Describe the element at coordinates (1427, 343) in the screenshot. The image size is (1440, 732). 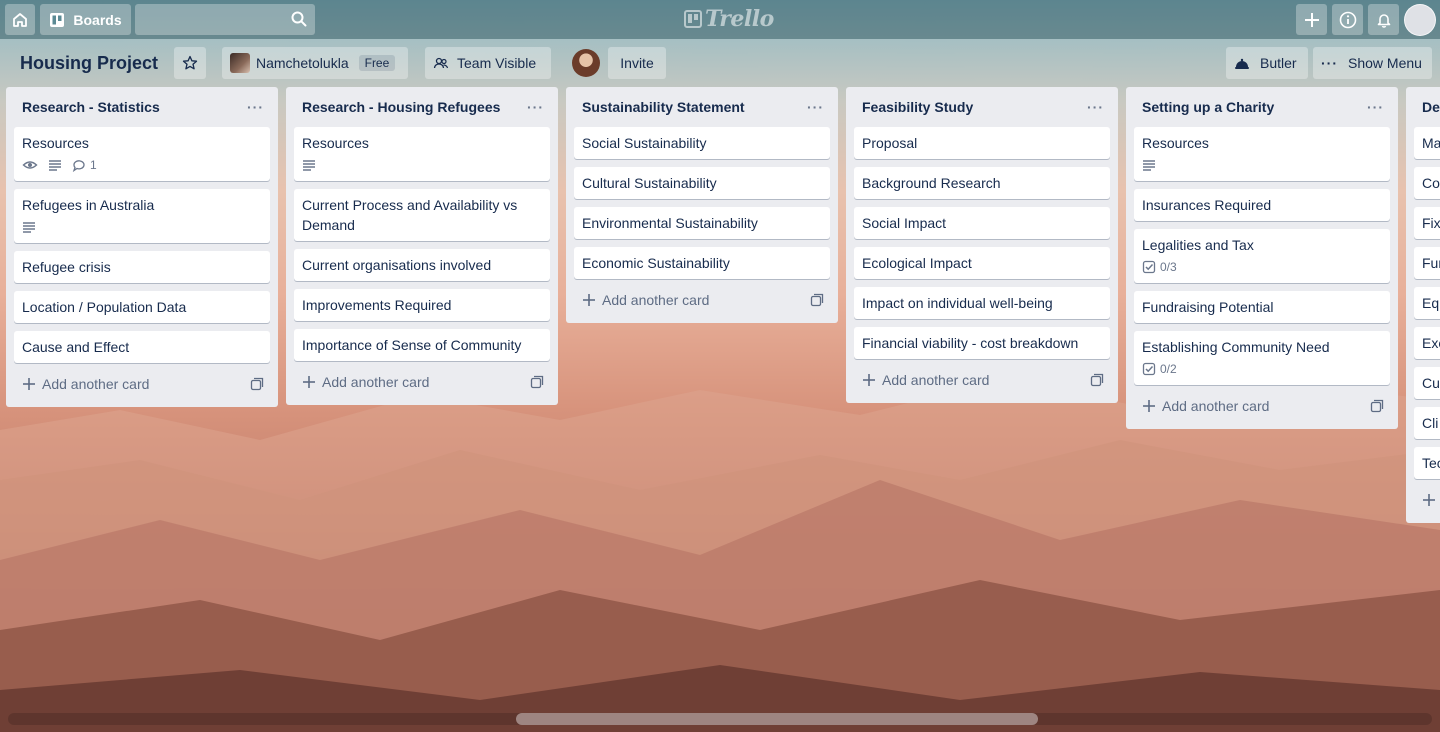
I see `card: Exe` at that location.